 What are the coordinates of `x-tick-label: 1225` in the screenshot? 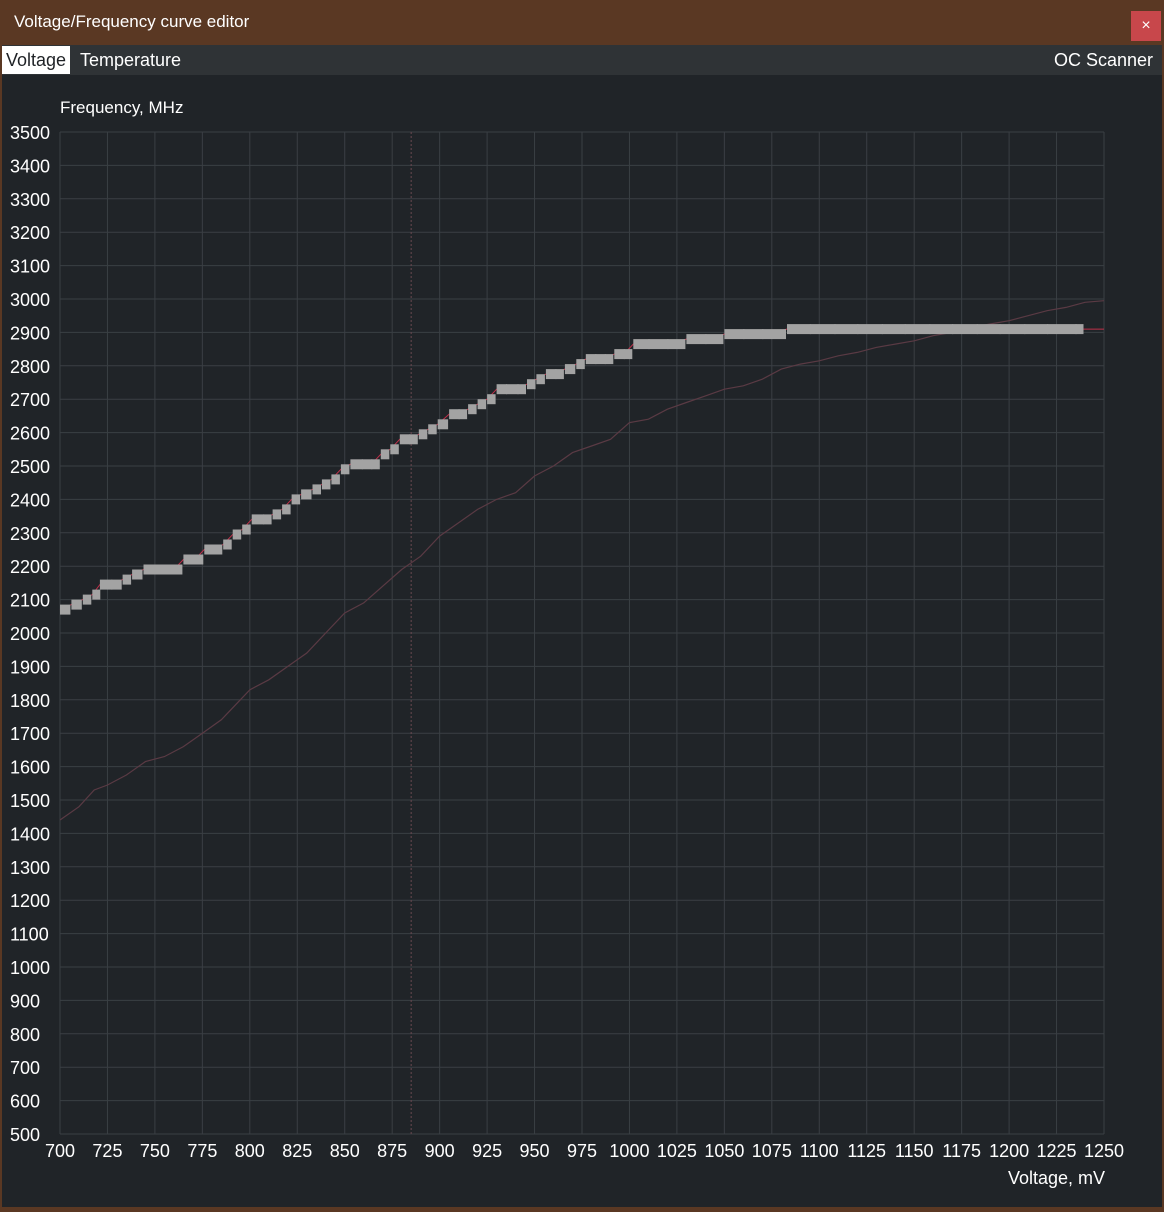 It's located at (1057, 1151).